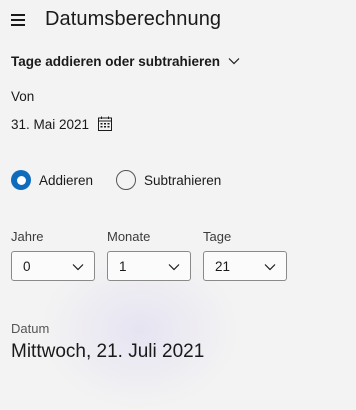  I want to click on months-dropdown: 1, so click(149, 266).